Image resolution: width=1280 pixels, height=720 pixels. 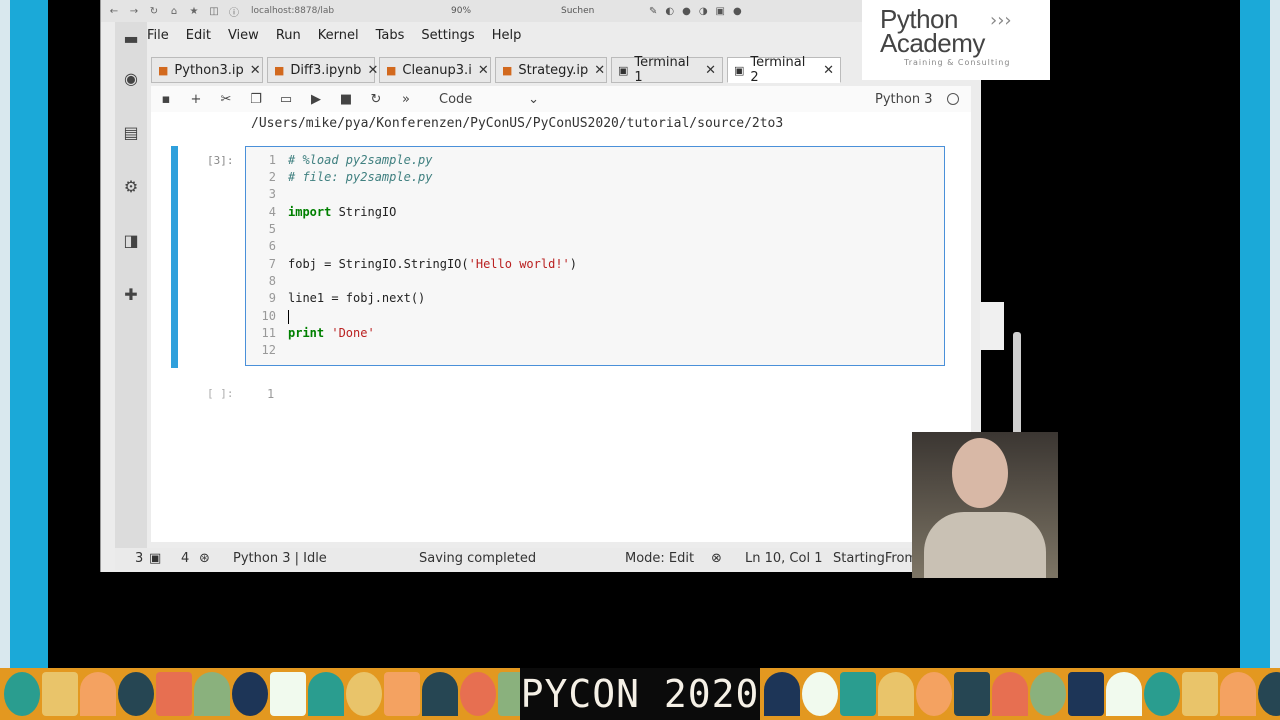 What do you see at coordinates (985, 505) in the screenshot?
I see `webcam-video` at bounding box center [985, 505].